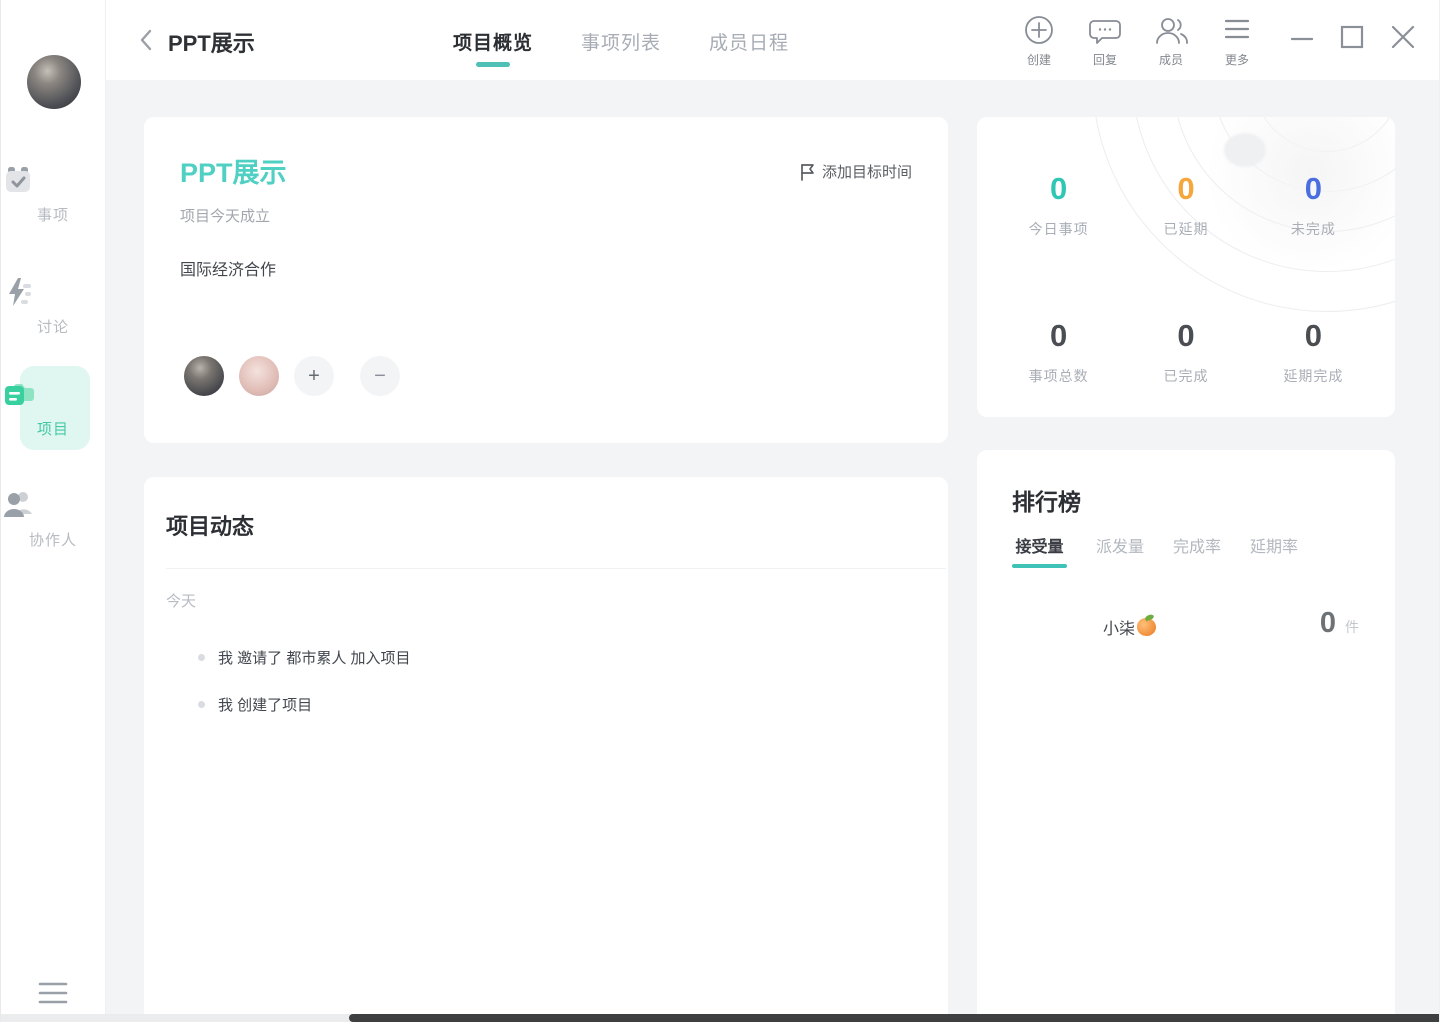 Image resolution: width=1440 pixels, height=1022 pixels. I want to click on leaderboard-tab-delay-rate: 延期率, so click(1274, 550).